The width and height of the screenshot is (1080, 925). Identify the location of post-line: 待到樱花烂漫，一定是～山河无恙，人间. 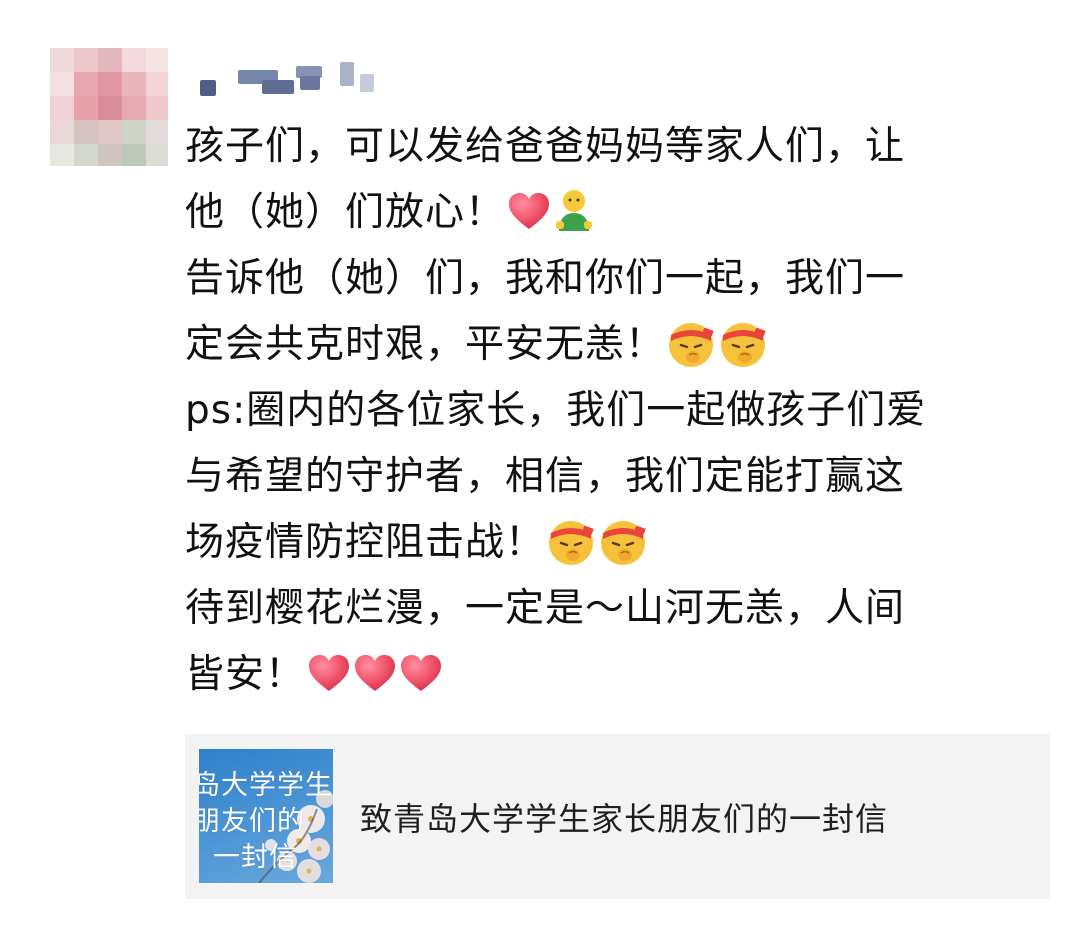
(545, 608).